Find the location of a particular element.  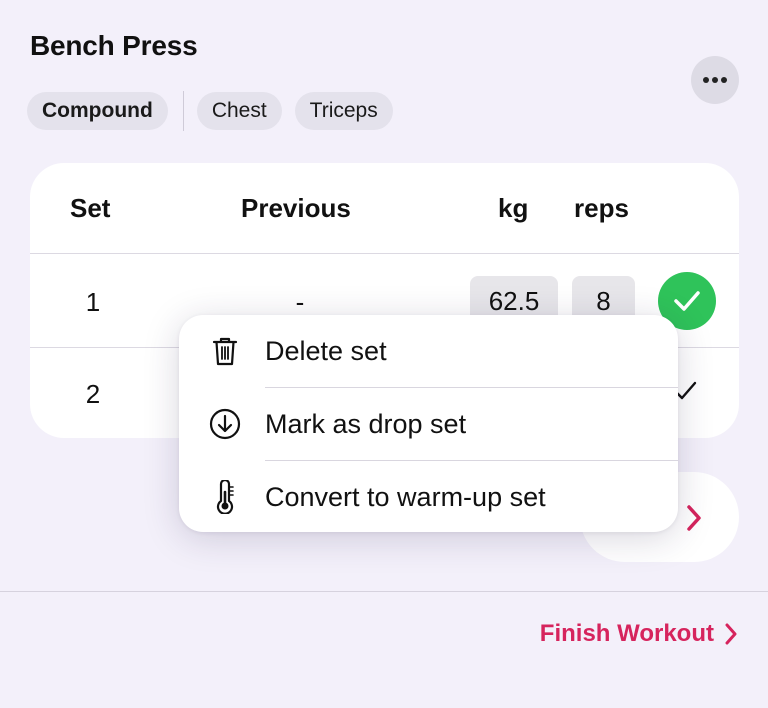

menu-item-label: Delete set is located at coordinates (326, 350).